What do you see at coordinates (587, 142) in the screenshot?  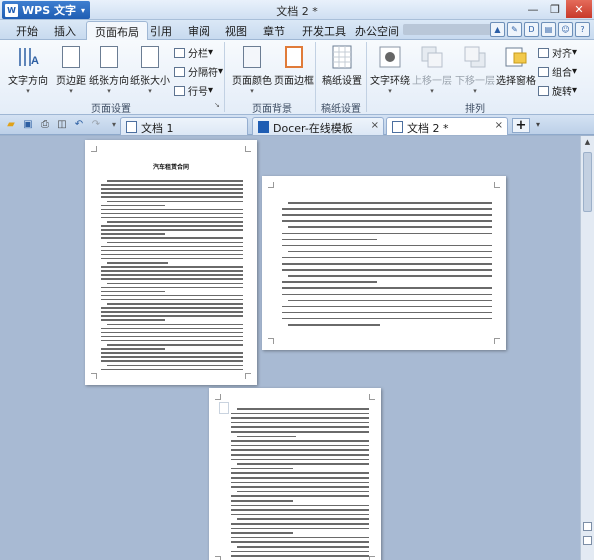 I see `scroll-up-icon: ▲` at bounding box center [587, 142].